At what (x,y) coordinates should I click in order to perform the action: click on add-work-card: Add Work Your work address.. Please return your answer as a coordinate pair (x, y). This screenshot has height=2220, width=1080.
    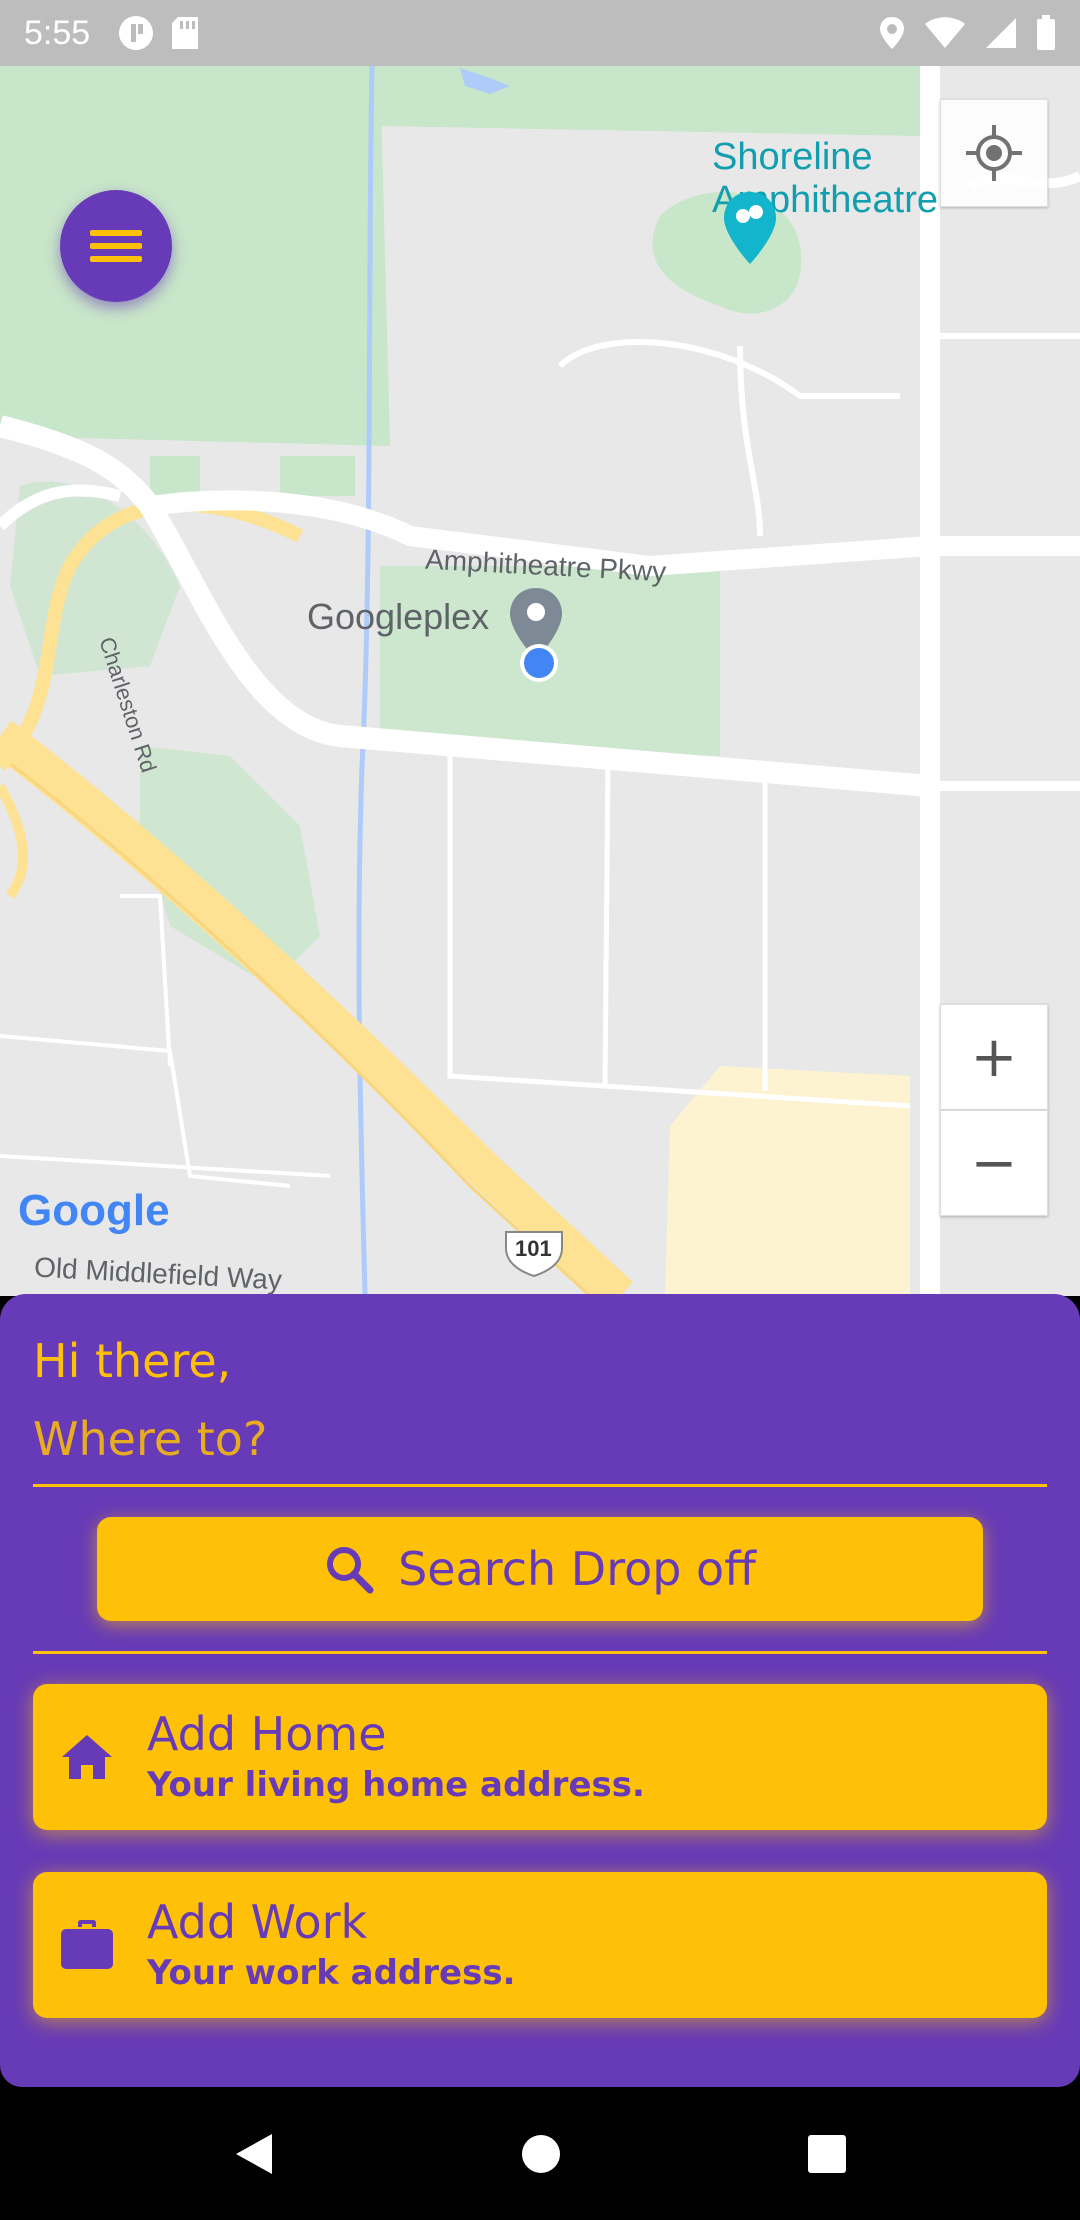
    Looking at the image, I should click on (540, 1945).